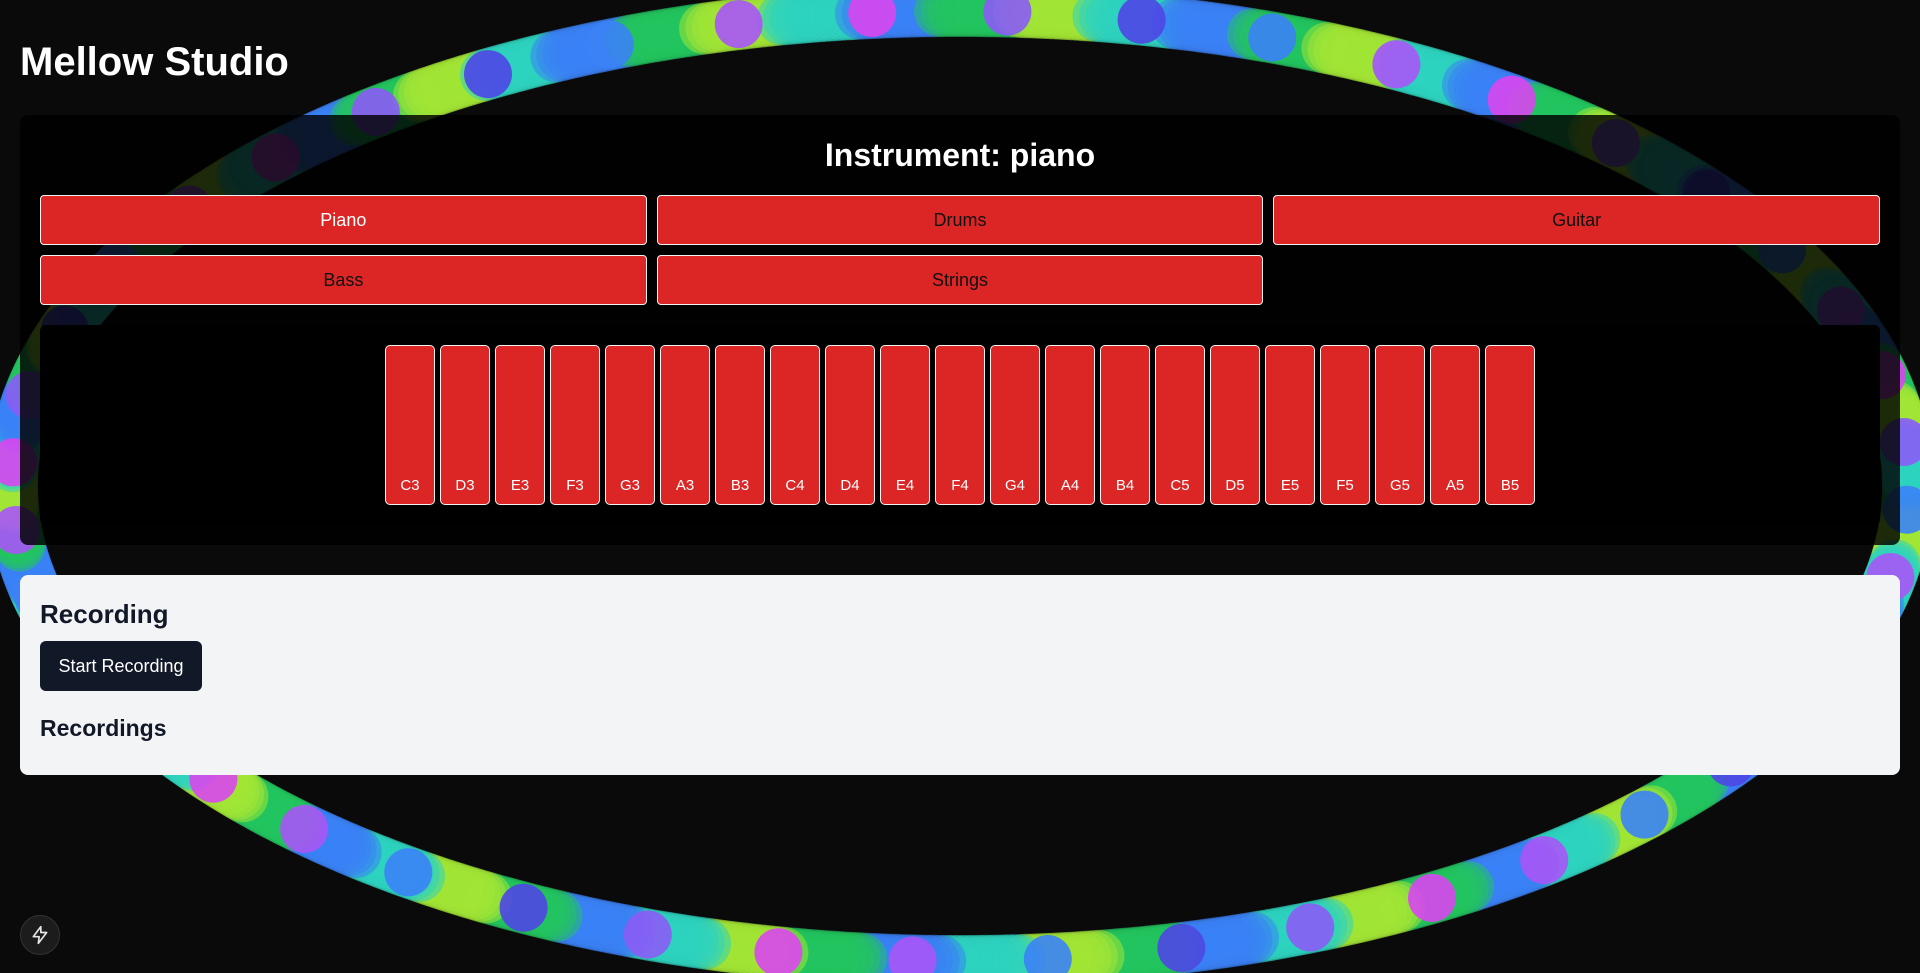 The width and height of the screenshot is (1920, 973). What do you see at coordinates (1455, 425) in the screenshot?
I see `piano-key-a5: A5` at bounding box center [1455, 425].